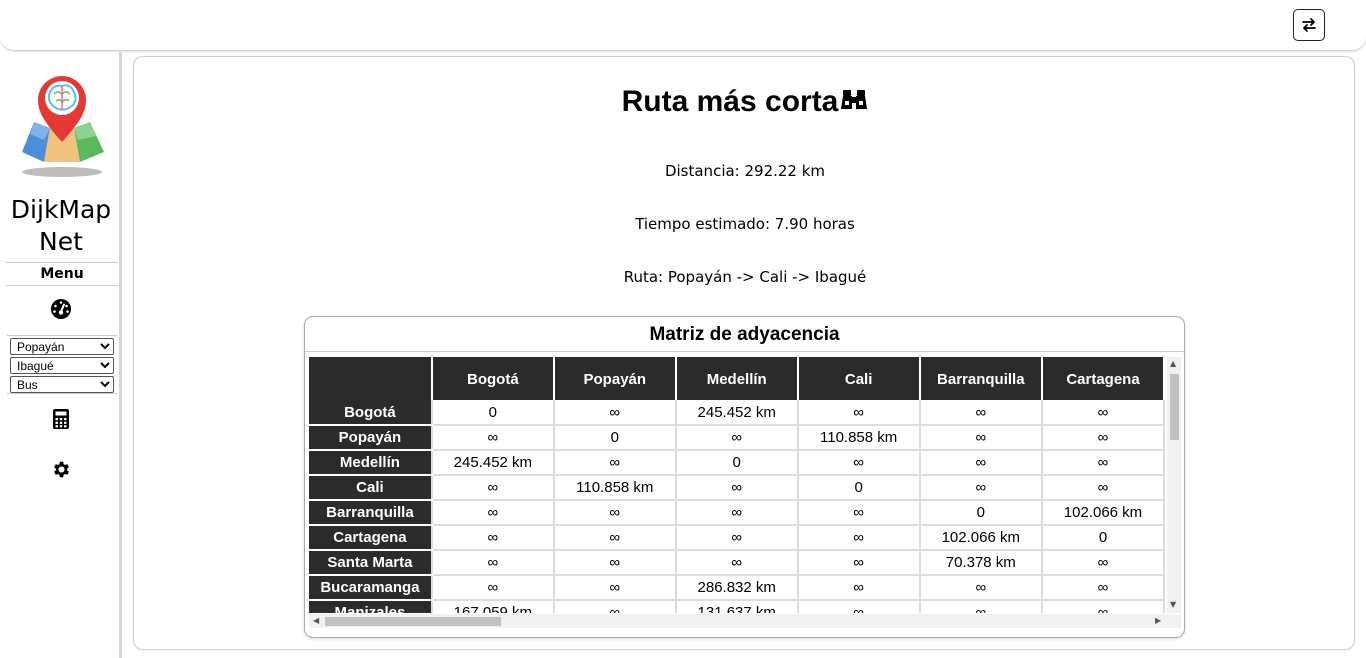  I want to click on row-header: Barranquilla, so click(370, 513).